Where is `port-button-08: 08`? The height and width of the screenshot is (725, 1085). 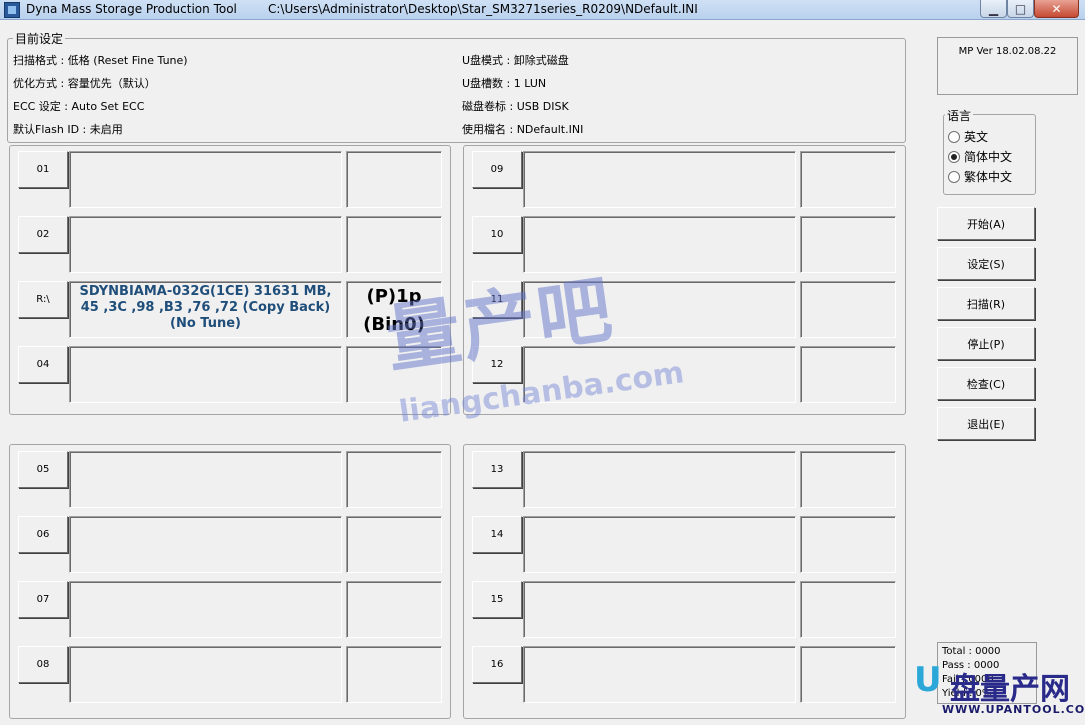 port-button-08: 08 is located at coordinates (43, 664).